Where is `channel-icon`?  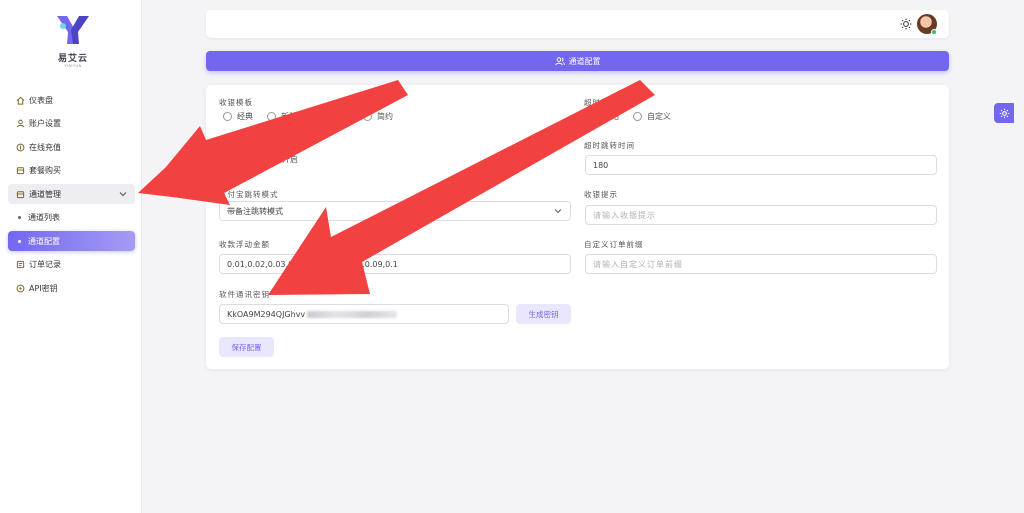
channel-icon is located at coordinates (20, 194).